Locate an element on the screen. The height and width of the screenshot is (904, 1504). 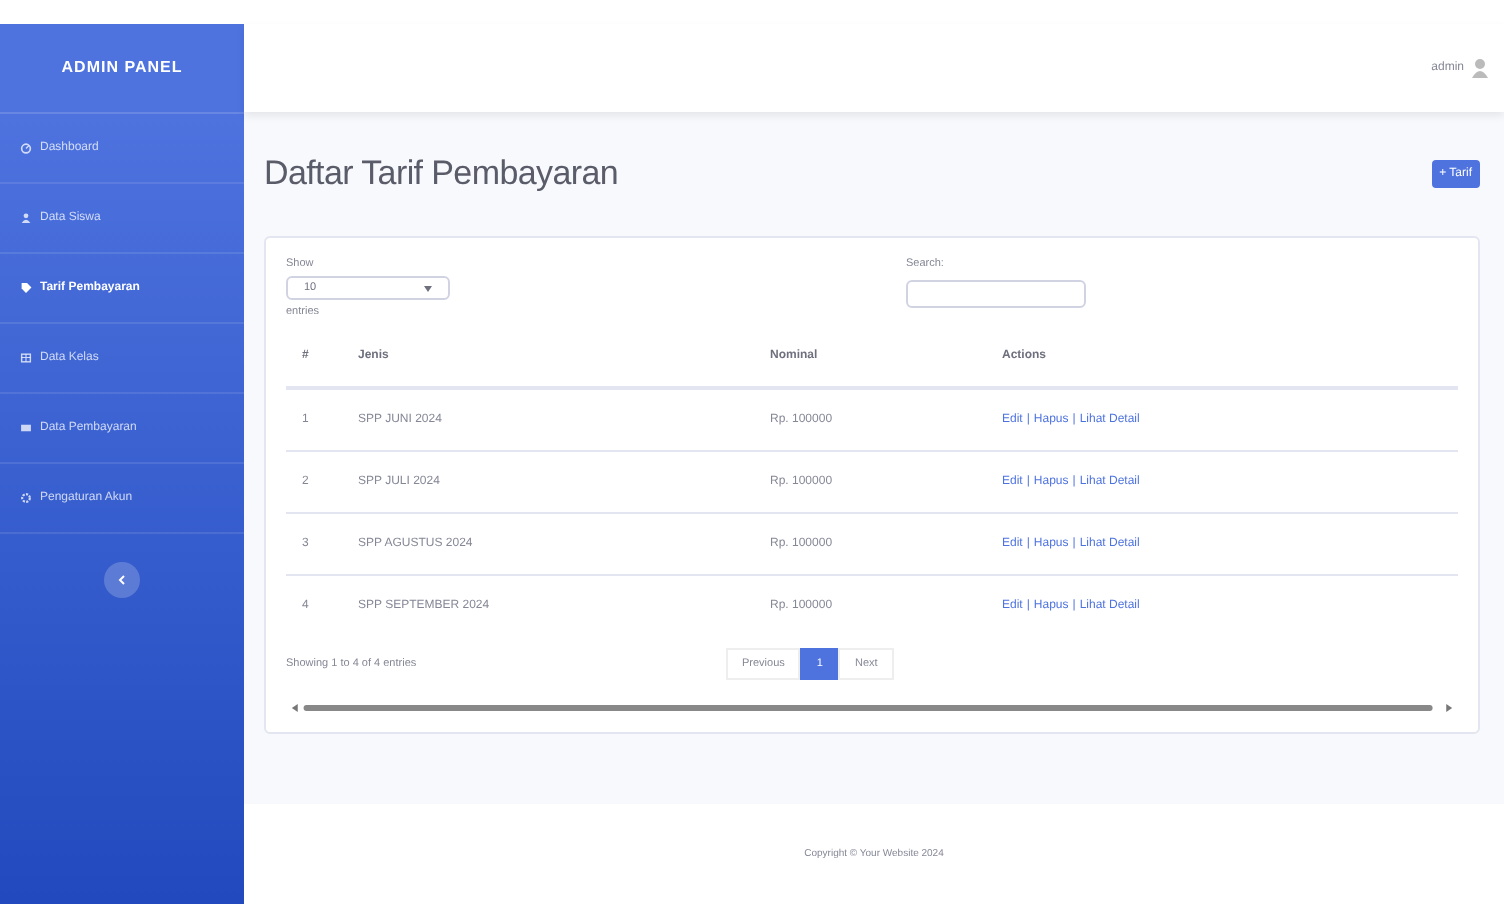
tag-icon is located at coordinates (26, 288).